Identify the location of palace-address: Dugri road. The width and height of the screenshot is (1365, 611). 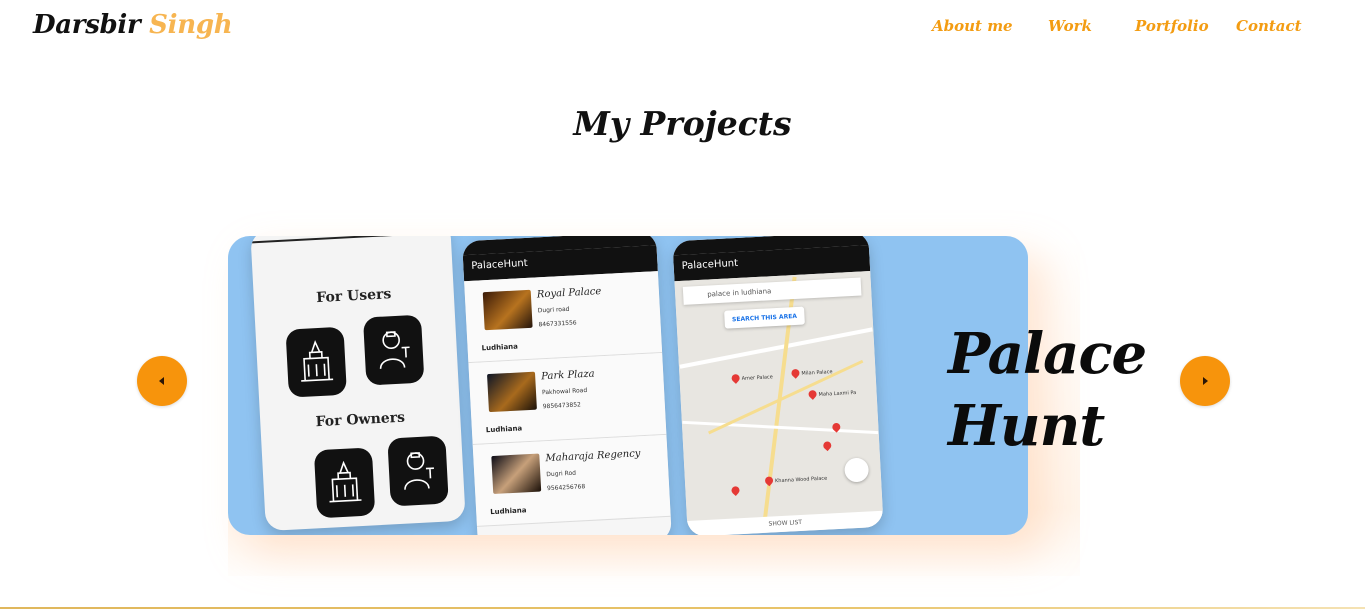
(553, 310).